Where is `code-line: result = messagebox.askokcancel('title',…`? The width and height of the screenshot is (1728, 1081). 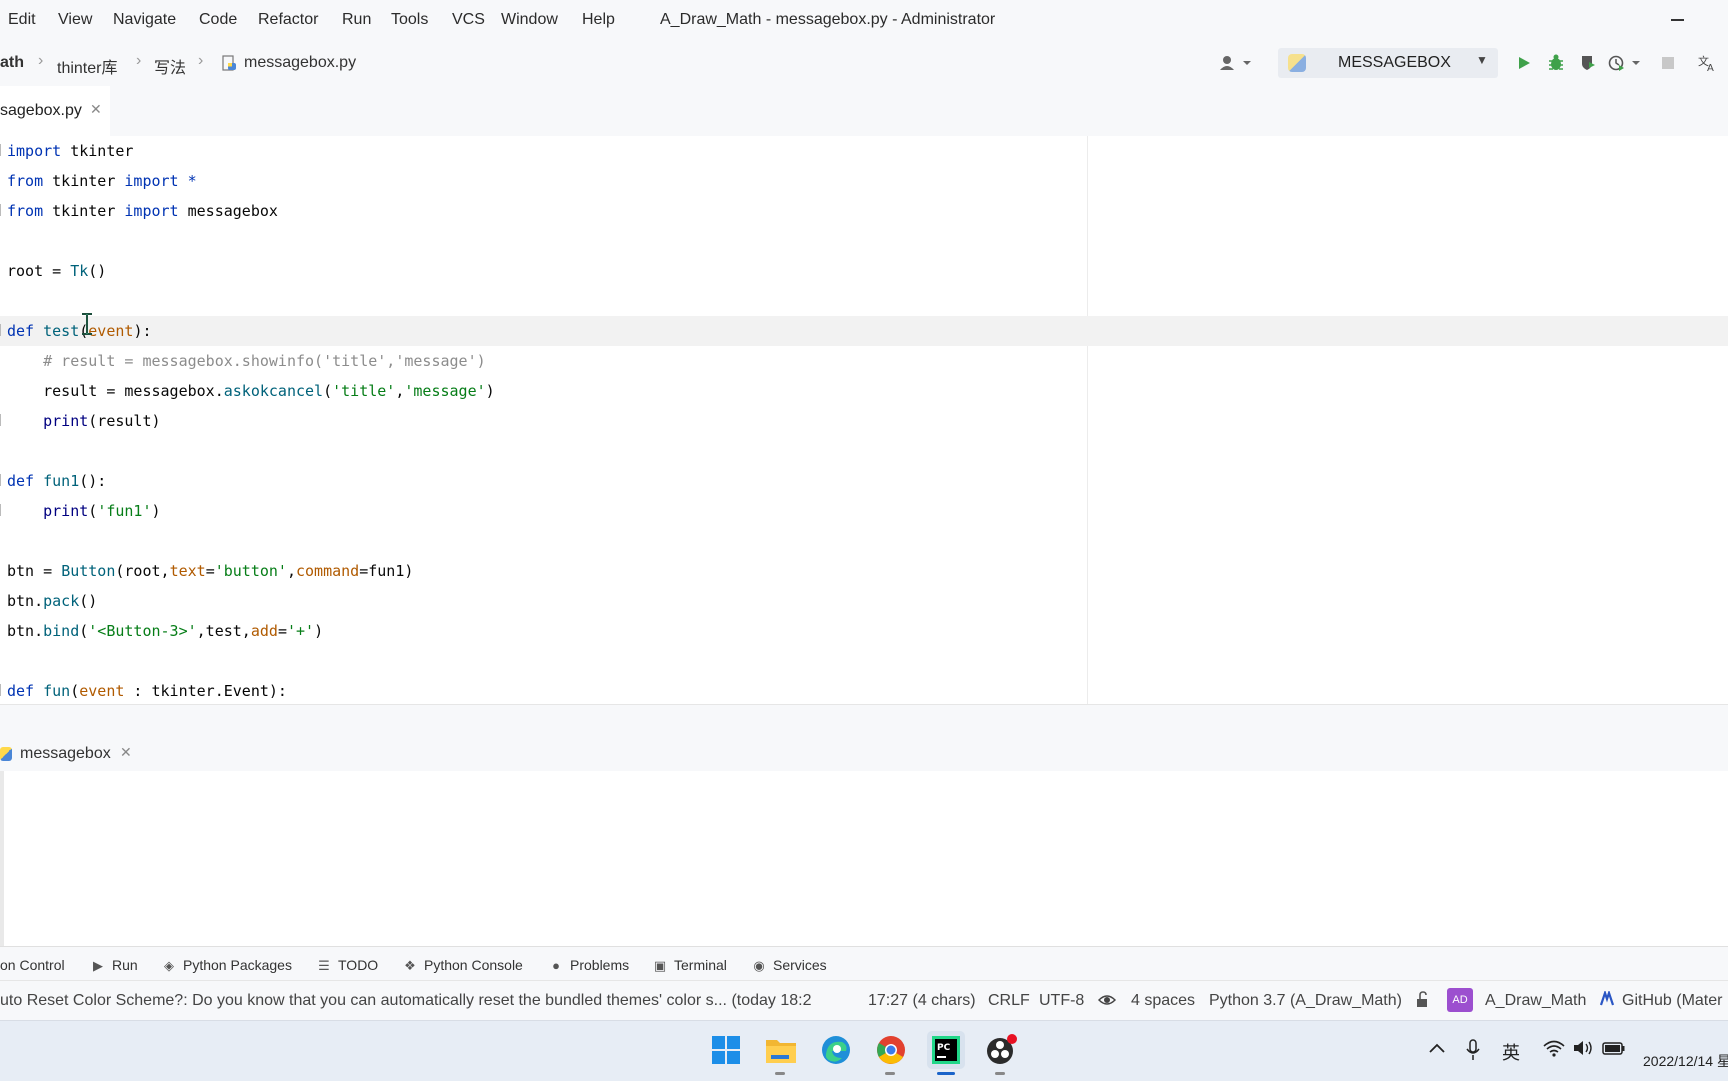
code-line: result = messagebox.askokcancel('title',… is located at coordinates (864, 391).